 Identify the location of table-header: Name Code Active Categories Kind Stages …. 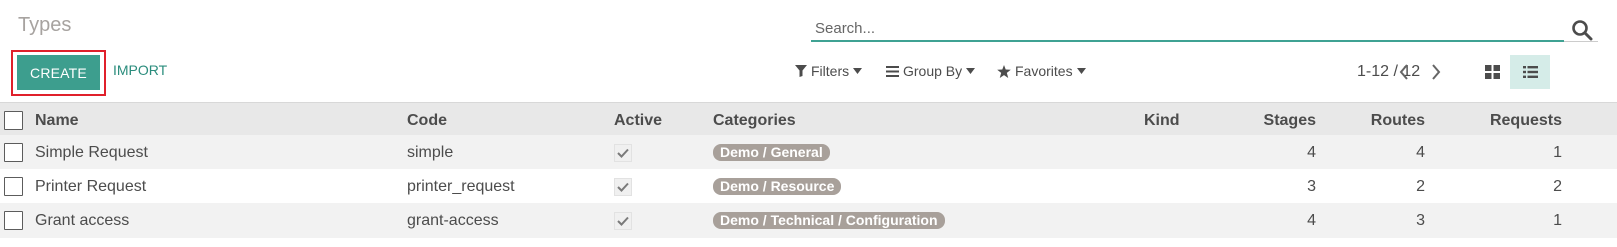
(808, 120).